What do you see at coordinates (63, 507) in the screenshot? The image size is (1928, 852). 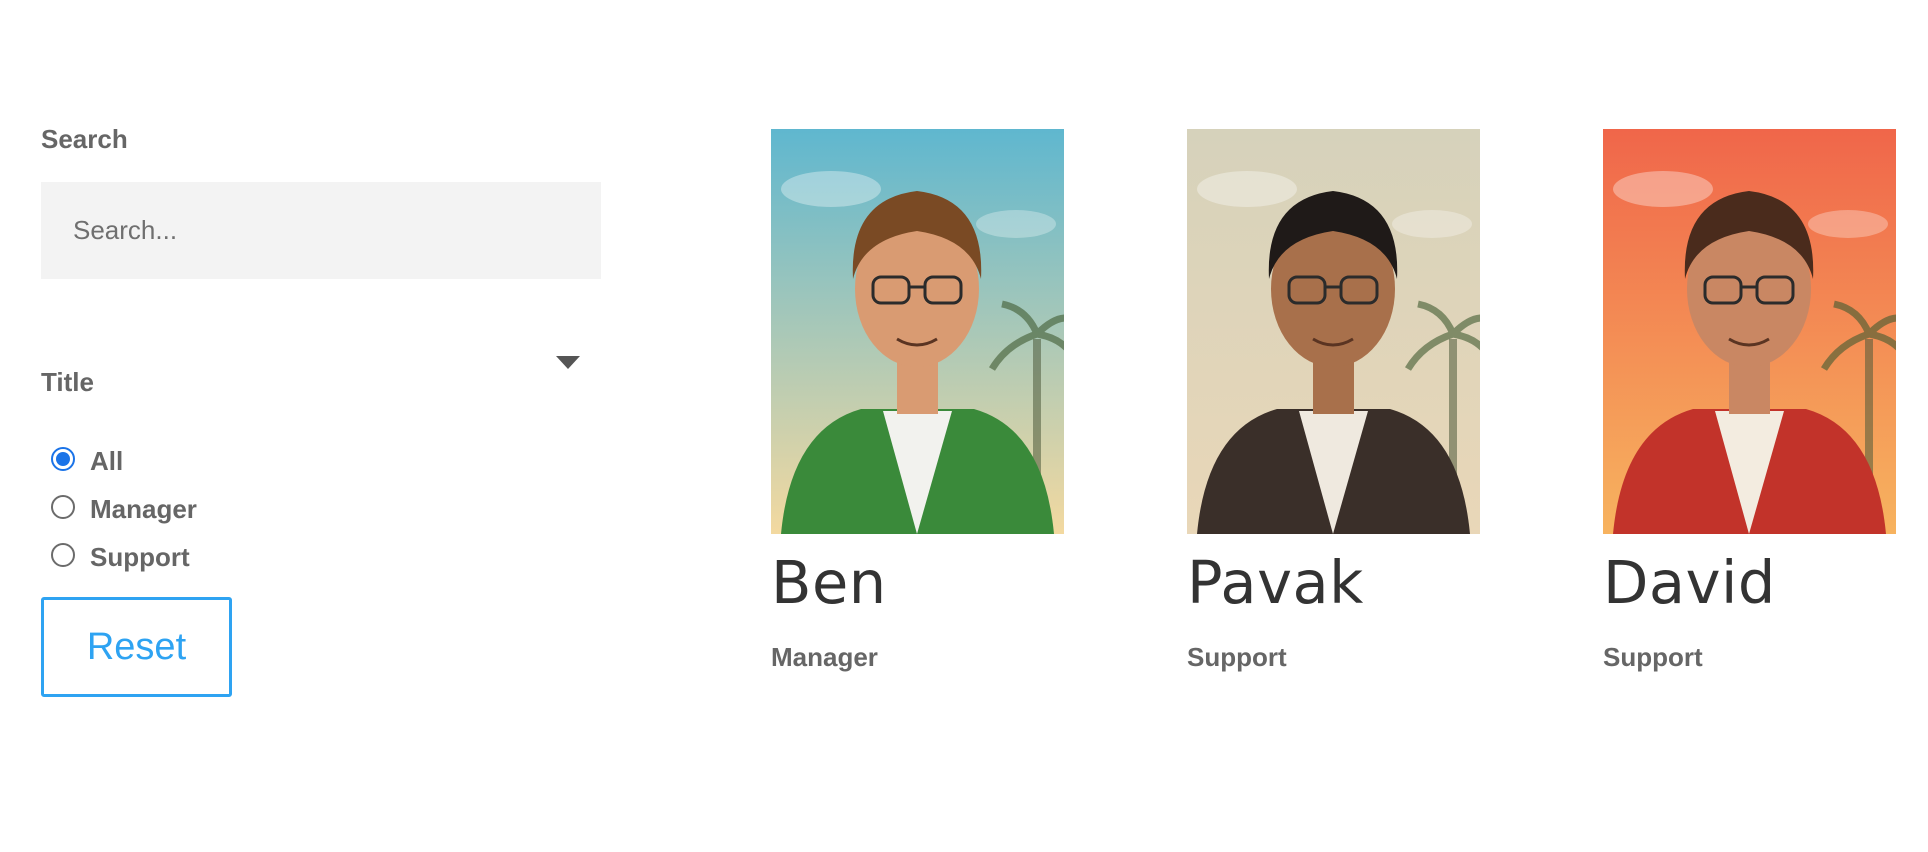 I see `radio-button-manager` at bounding box center [63, 507].